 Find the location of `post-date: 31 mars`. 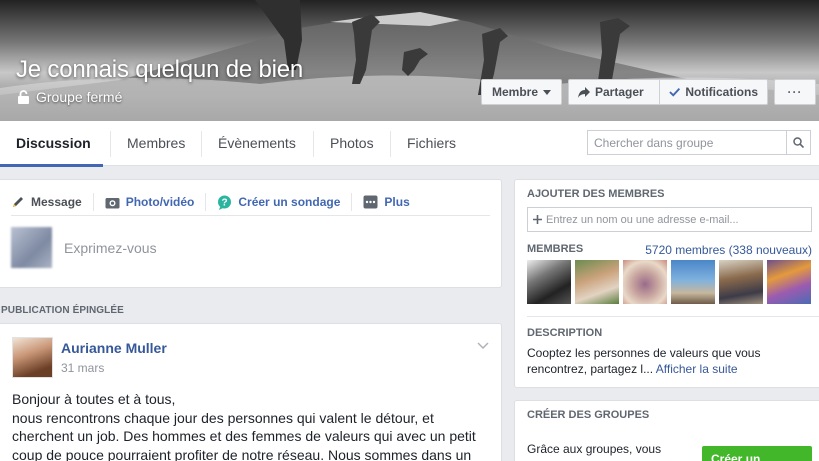

post-date: 31 mars is located at coordinates (82, 368).